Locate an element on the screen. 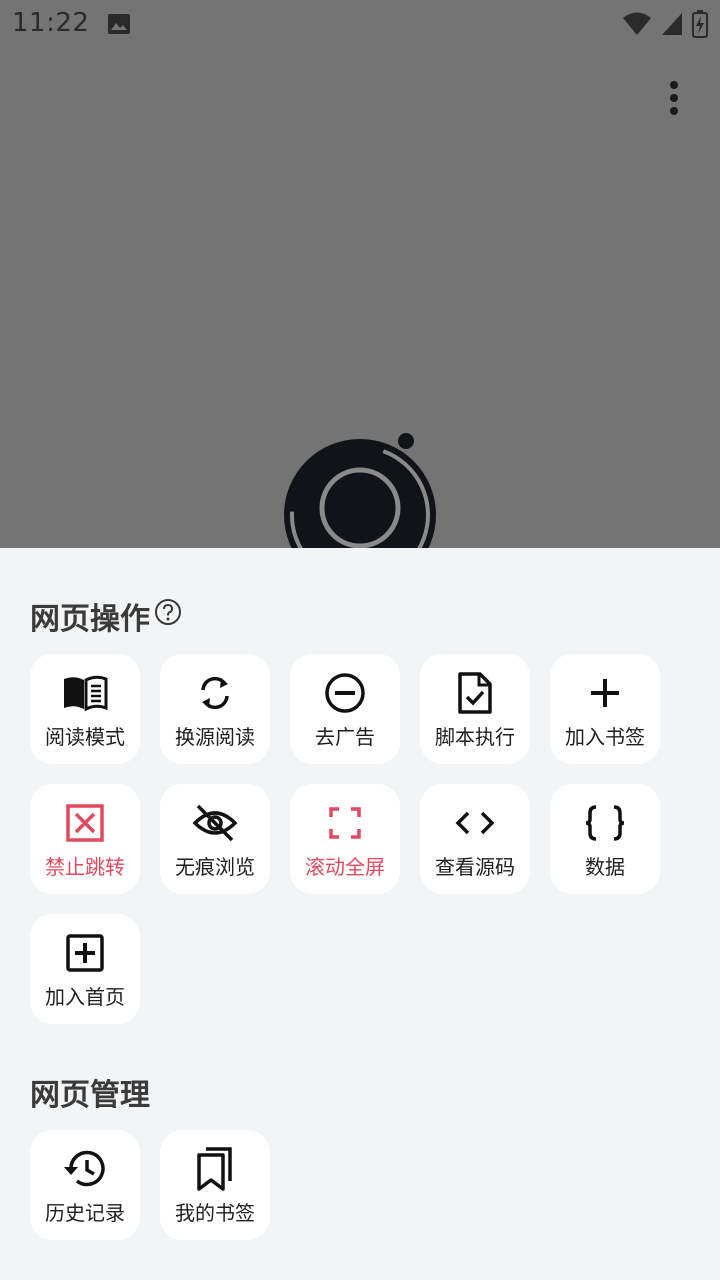 Image resolution: width=720 pixels, height=1280 pixels. x-square-icon is located at coordinates (85, 823).